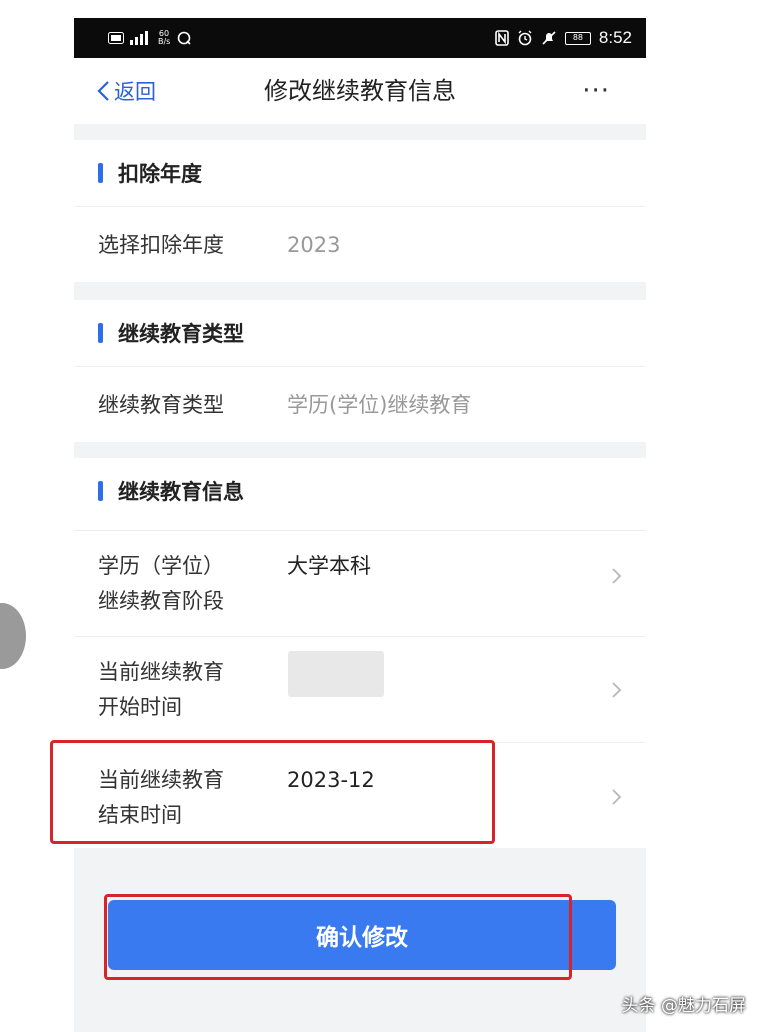 The width and height of the screenshot is (764, 1032). I want to click on page-title: 修改继续教育信息, so click(360, 91).